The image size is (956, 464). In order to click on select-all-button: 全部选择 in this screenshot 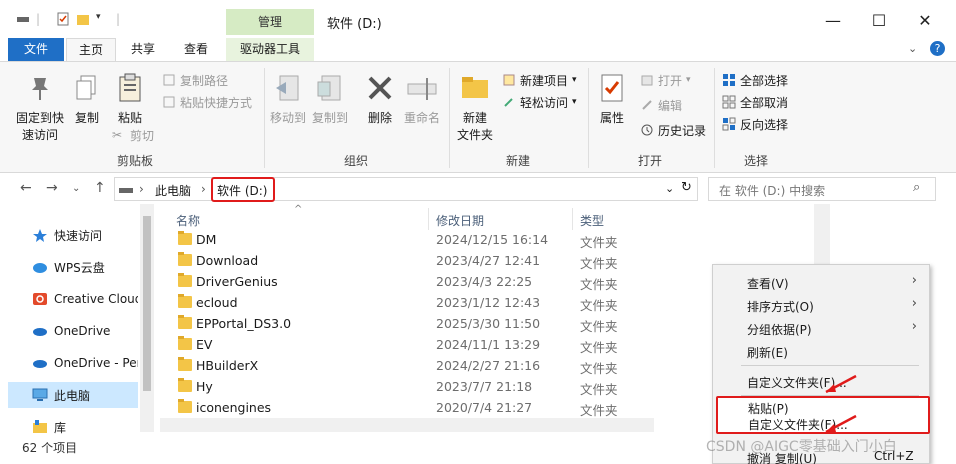, I will do `click(755, 80)`.